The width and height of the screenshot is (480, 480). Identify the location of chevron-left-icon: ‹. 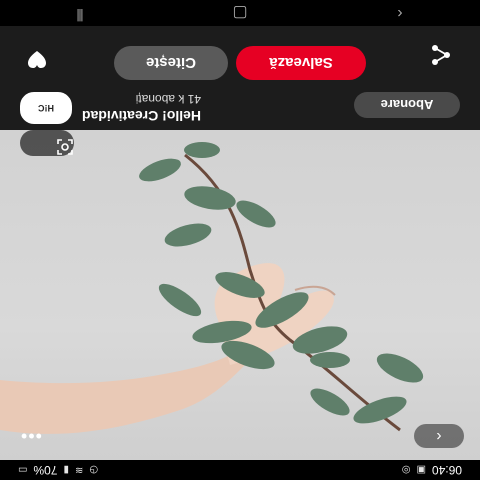
(439, 436).